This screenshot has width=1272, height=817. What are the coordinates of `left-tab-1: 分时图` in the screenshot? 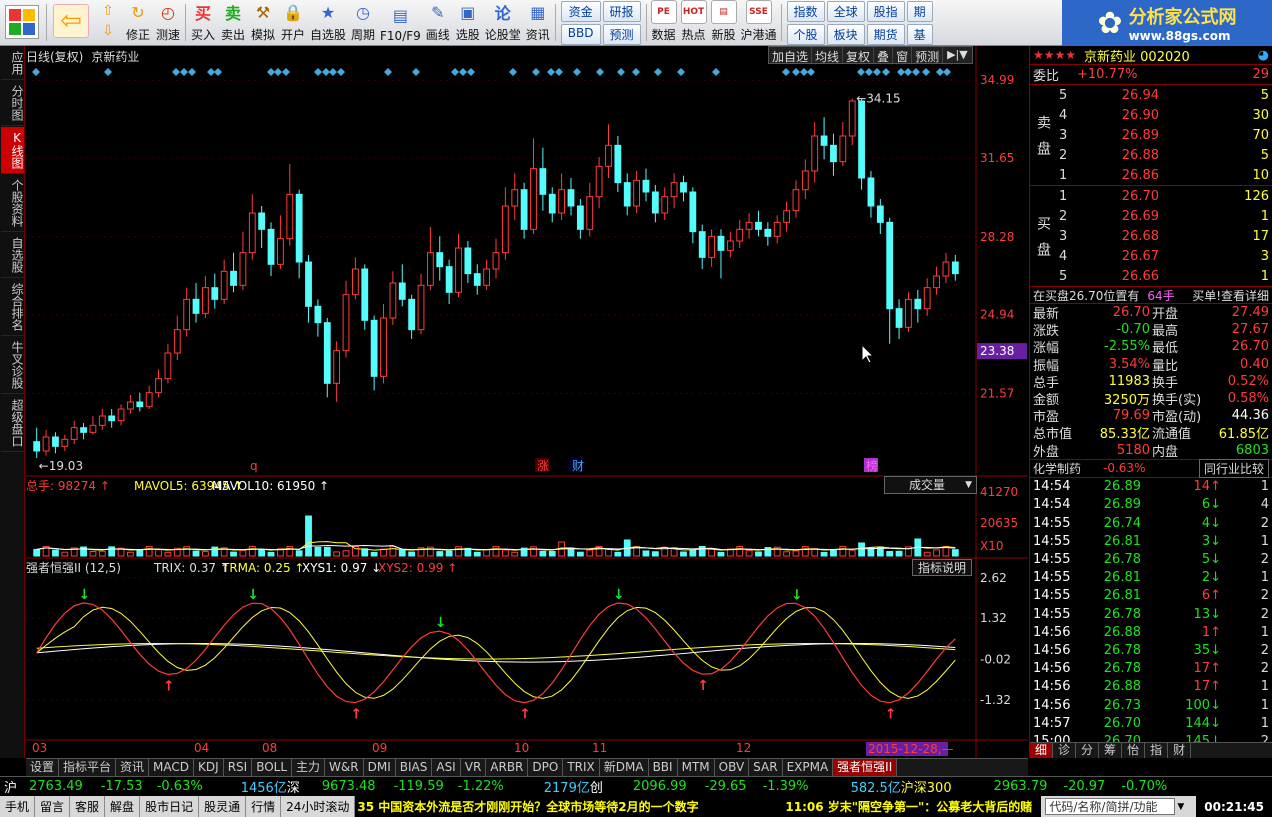 It's located at (12, 103).